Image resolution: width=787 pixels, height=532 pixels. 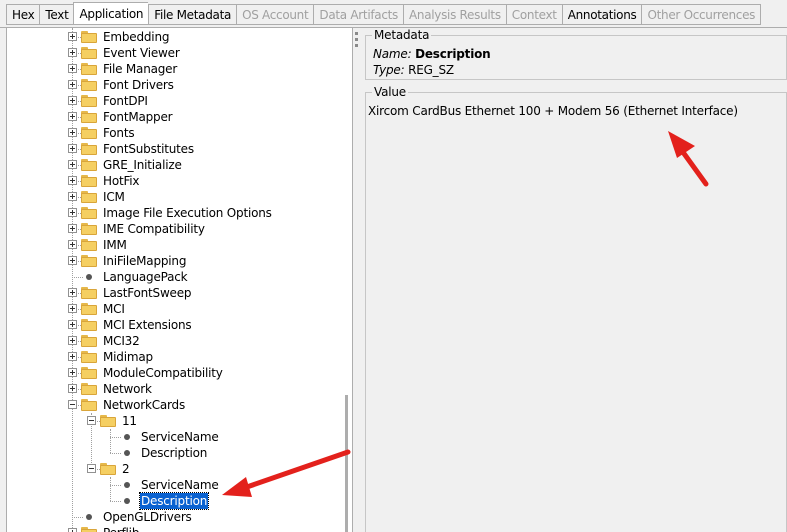 I want to click on tree-node-file-manager: File Manager, so click(x=177, y=69).